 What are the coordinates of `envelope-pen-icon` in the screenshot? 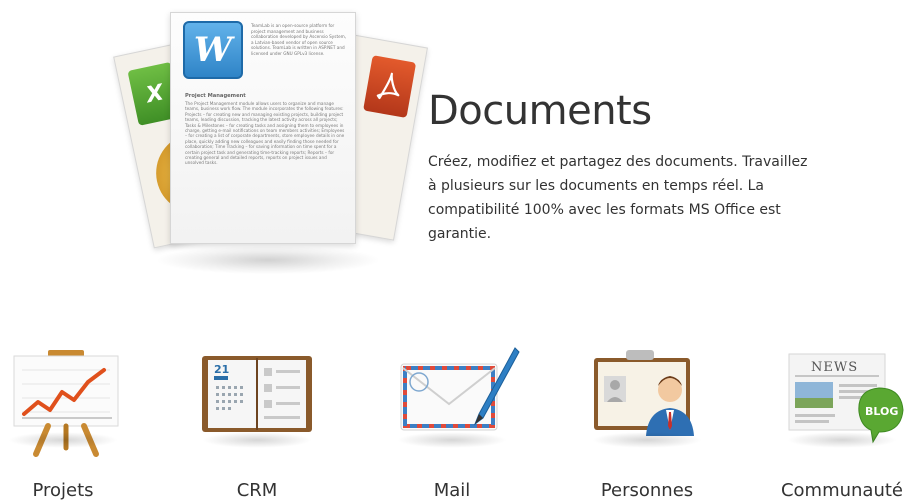 It's located at (452, 400).